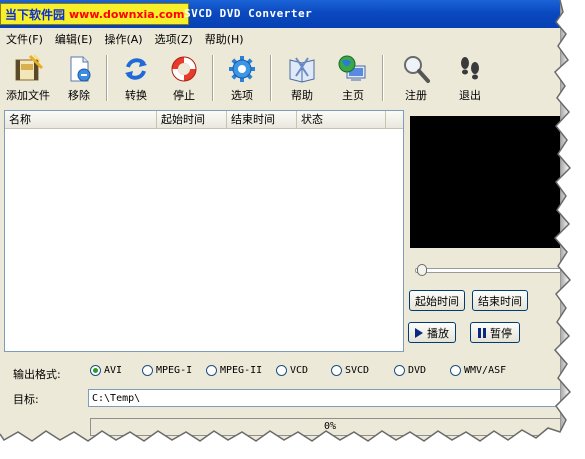 This screenshot has width=585, height=459. Describe the element at coordinates (422, 270) in the screenshot. I see `seek-slider-thumb` at that location.